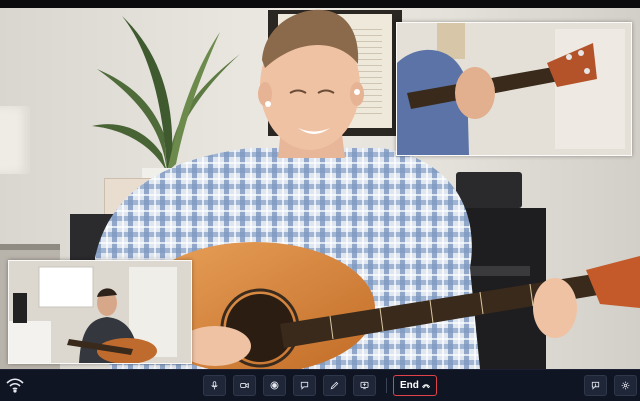 The height and width of the screenshot is (401, 640). Describe the element at coordinates (15, 385) in the screenshot. I see `wifi-icon` at that location.